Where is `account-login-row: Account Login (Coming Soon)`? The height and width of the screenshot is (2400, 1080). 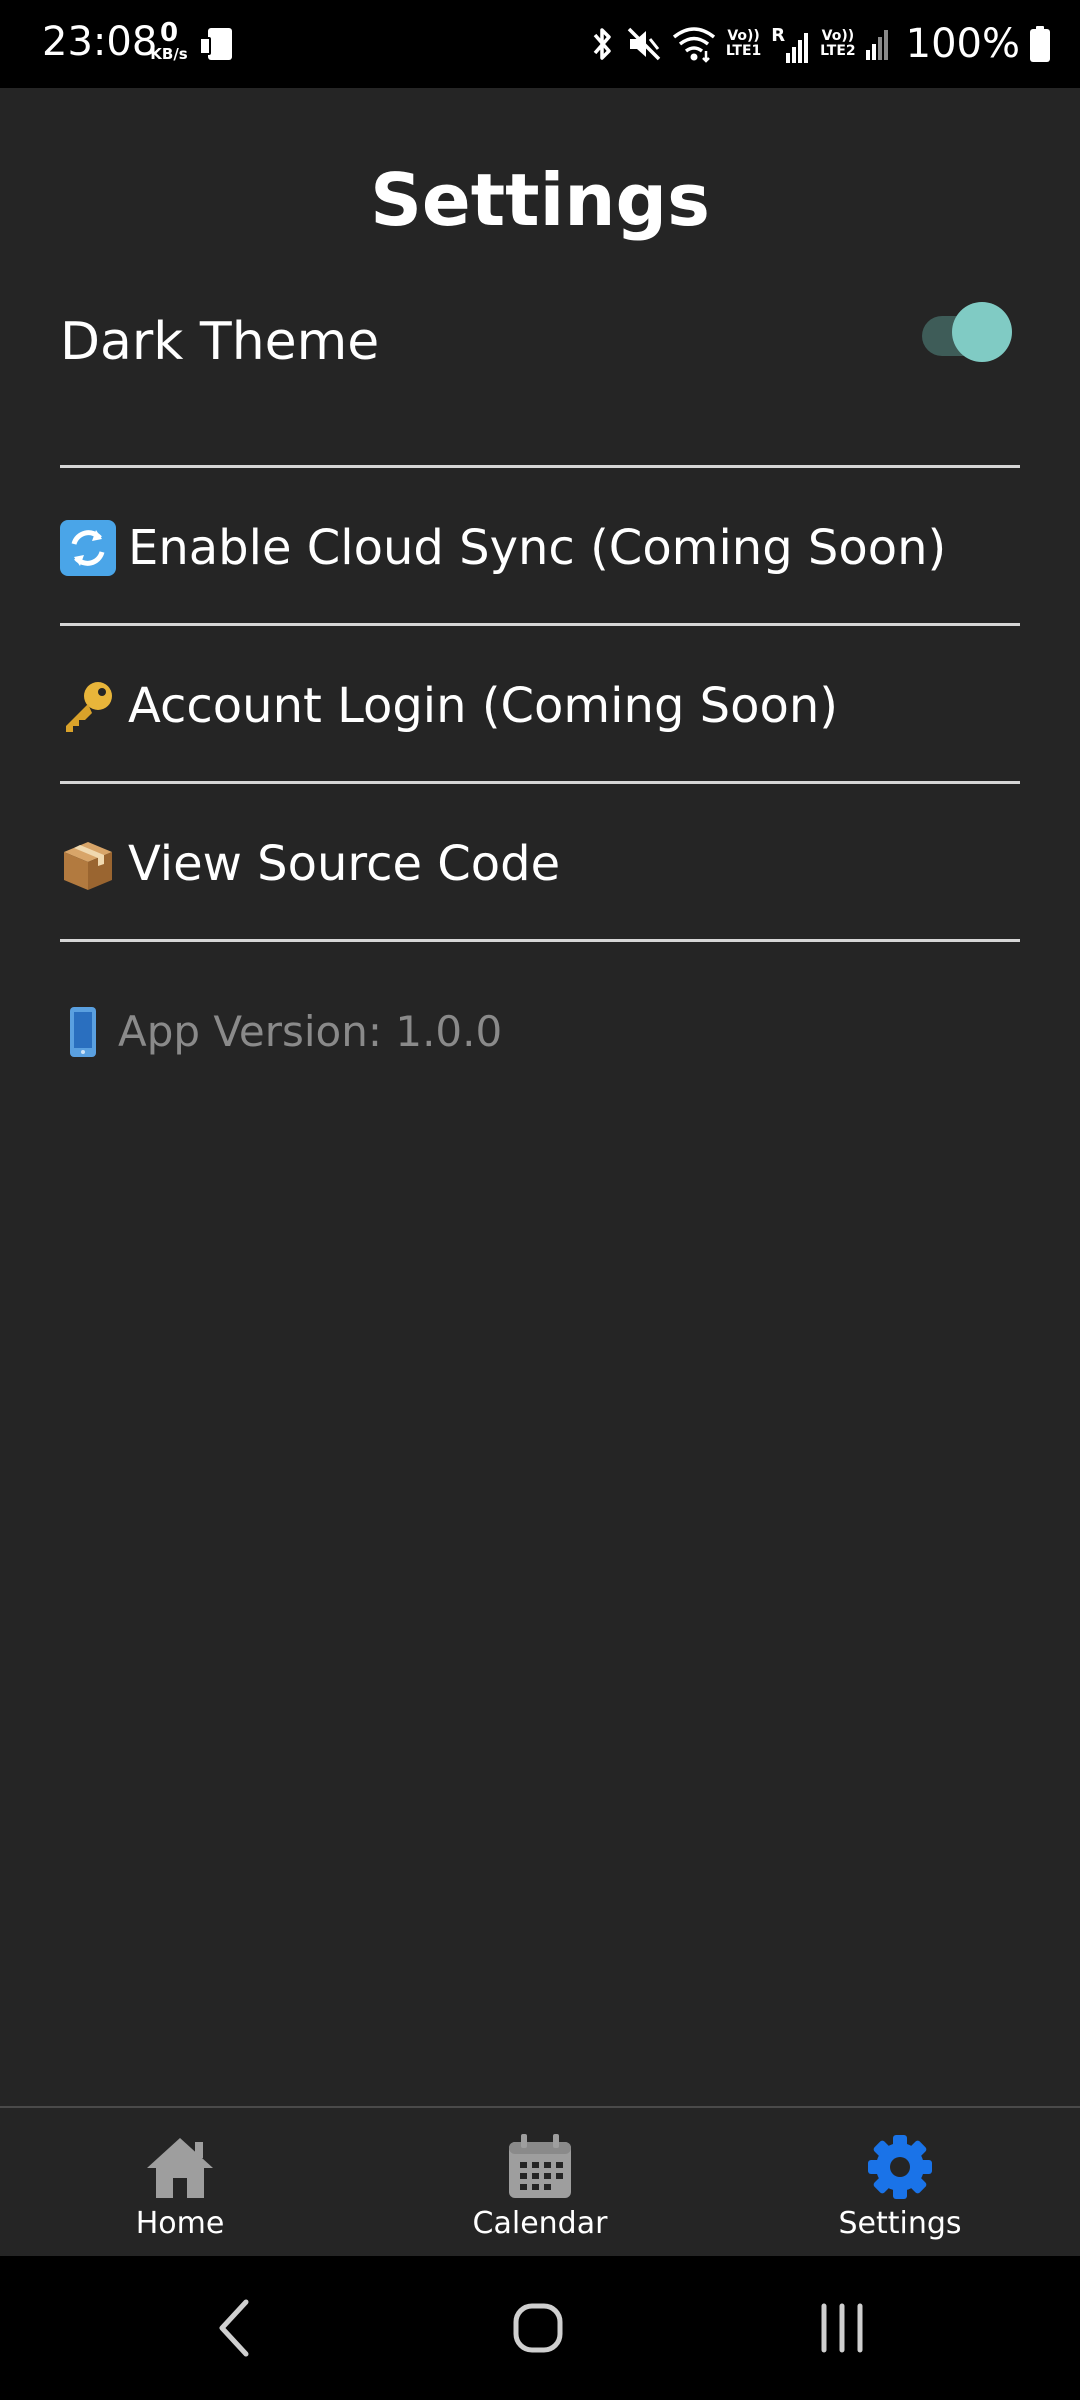
account-login-row: Account Login (Coming Soon) is located at coordinates (540, 706).